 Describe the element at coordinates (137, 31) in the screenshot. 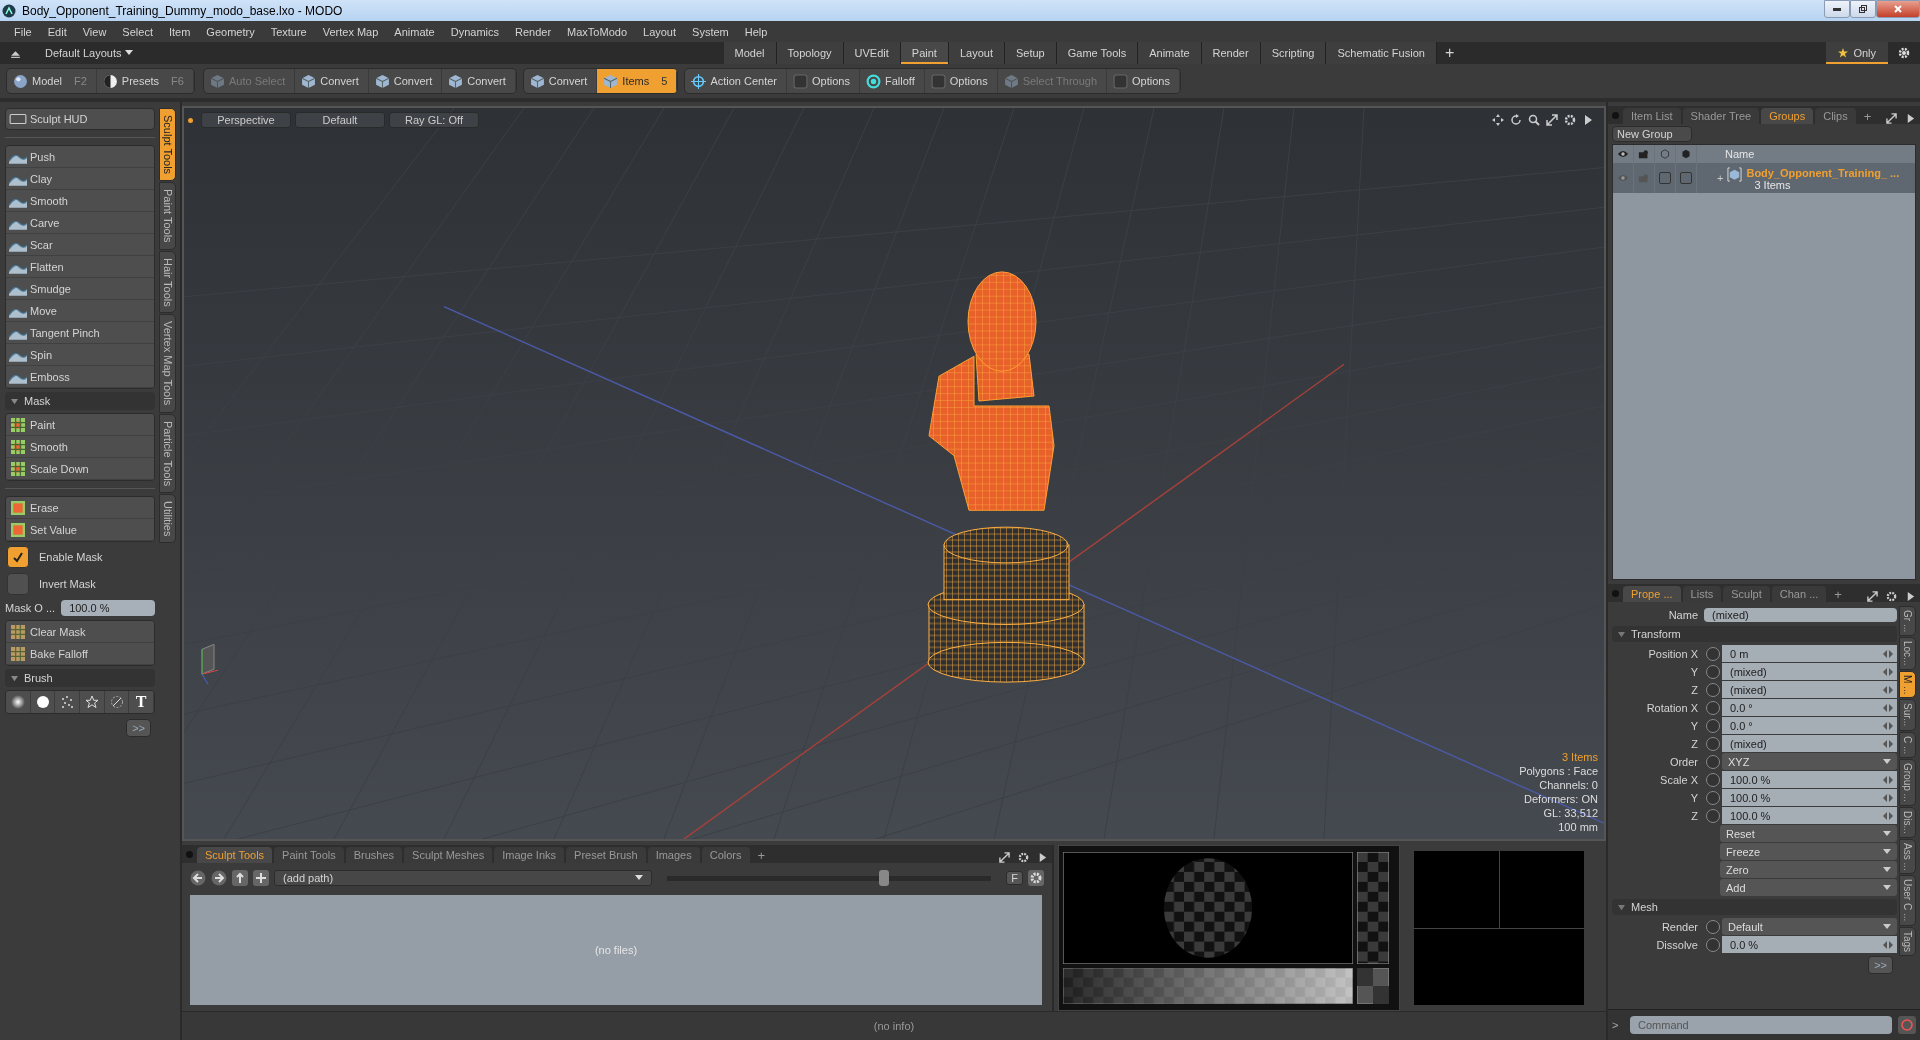

I see `menu-item: Select` at that location.